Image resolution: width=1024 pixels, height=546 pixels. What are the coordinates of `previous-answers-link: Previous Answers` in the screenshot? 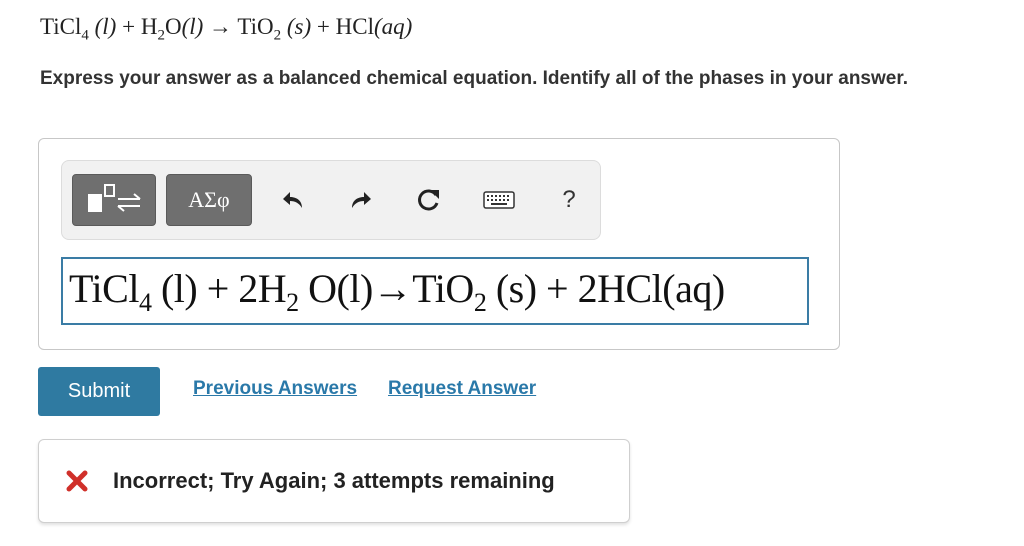 It's located at (275, 389).